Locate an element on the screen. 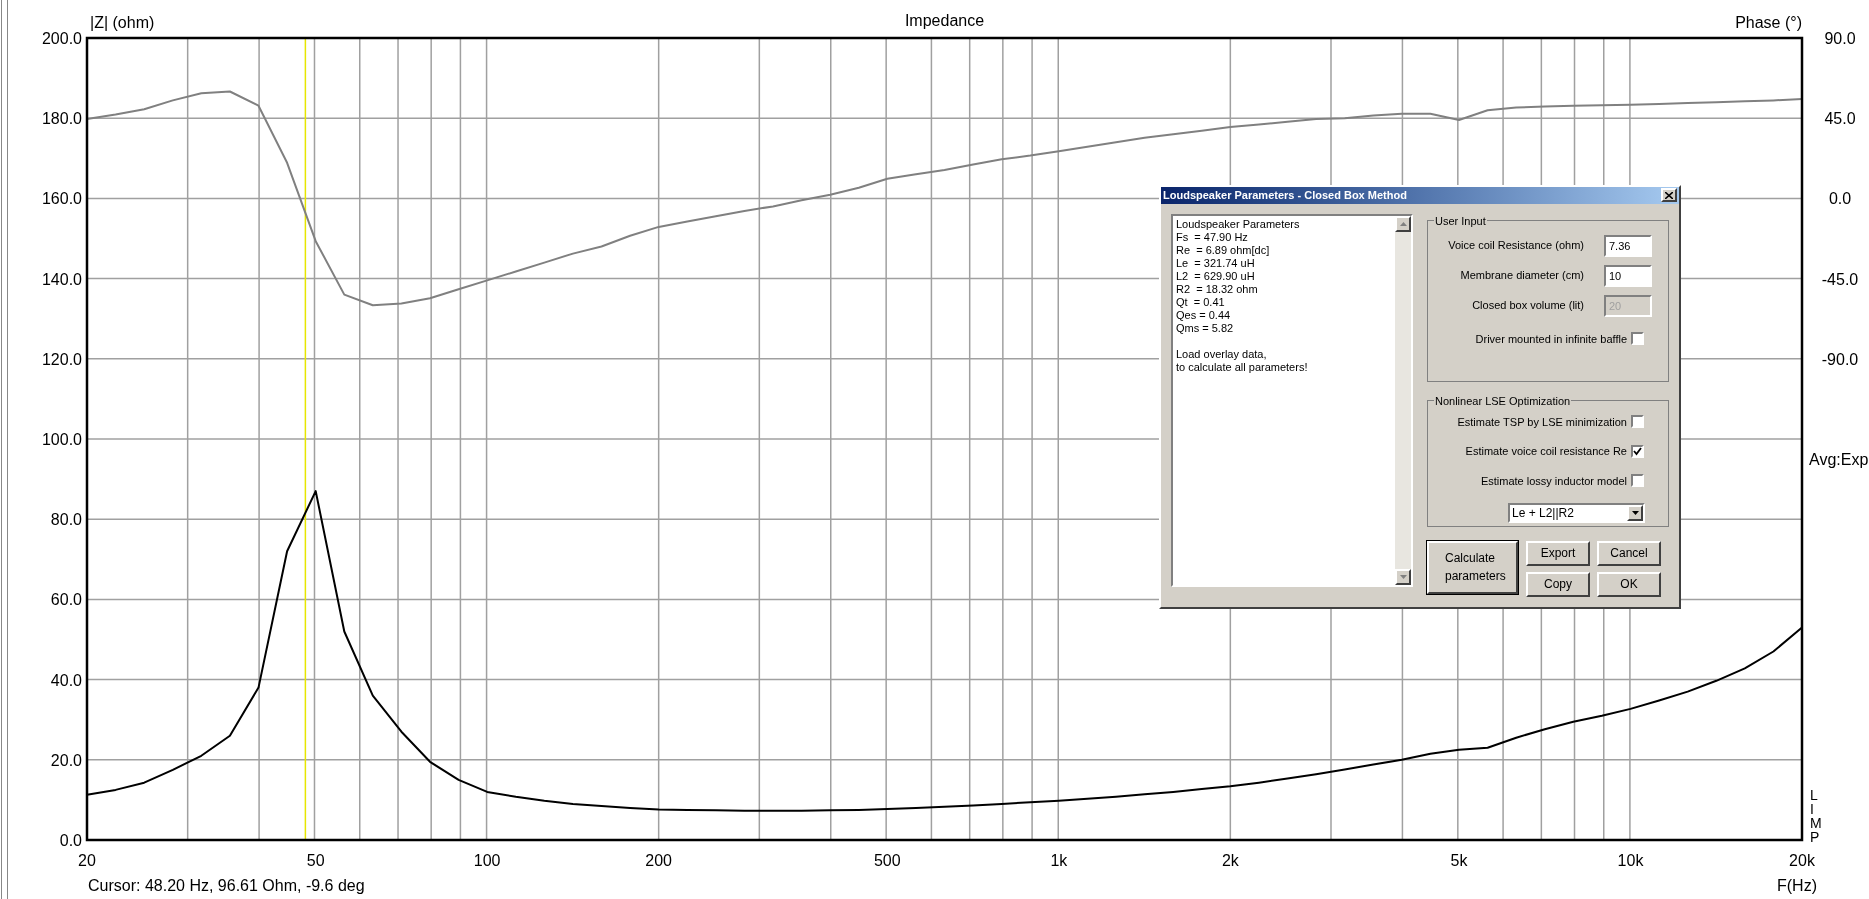 The height and width of the screenshot is (899, 1869). dialog-button: Copy is located at coordinates (1558, 584).